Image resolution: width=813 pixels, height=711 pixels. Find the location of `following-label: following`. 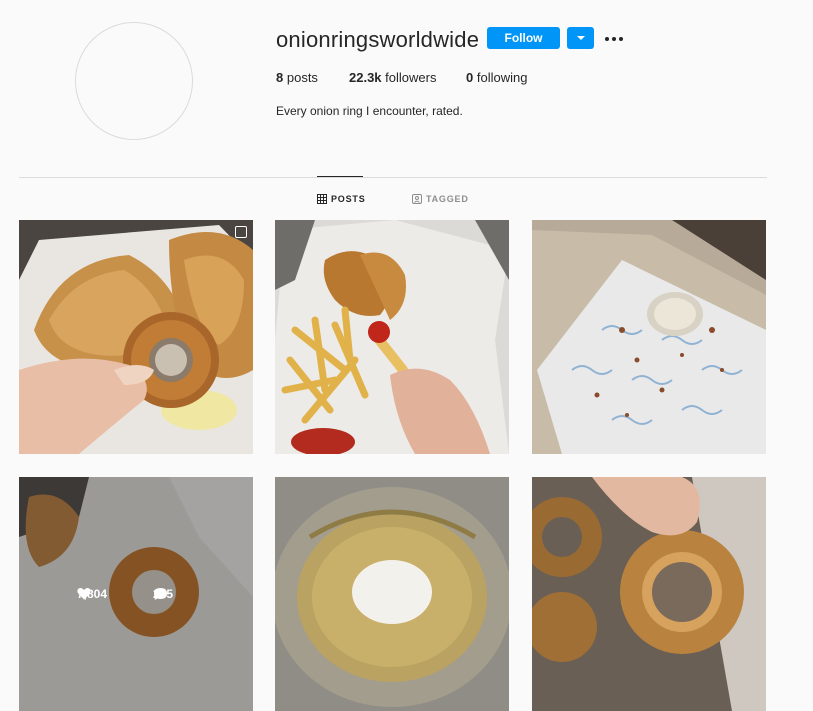

following-label: following is located at coordinates (502, 77).